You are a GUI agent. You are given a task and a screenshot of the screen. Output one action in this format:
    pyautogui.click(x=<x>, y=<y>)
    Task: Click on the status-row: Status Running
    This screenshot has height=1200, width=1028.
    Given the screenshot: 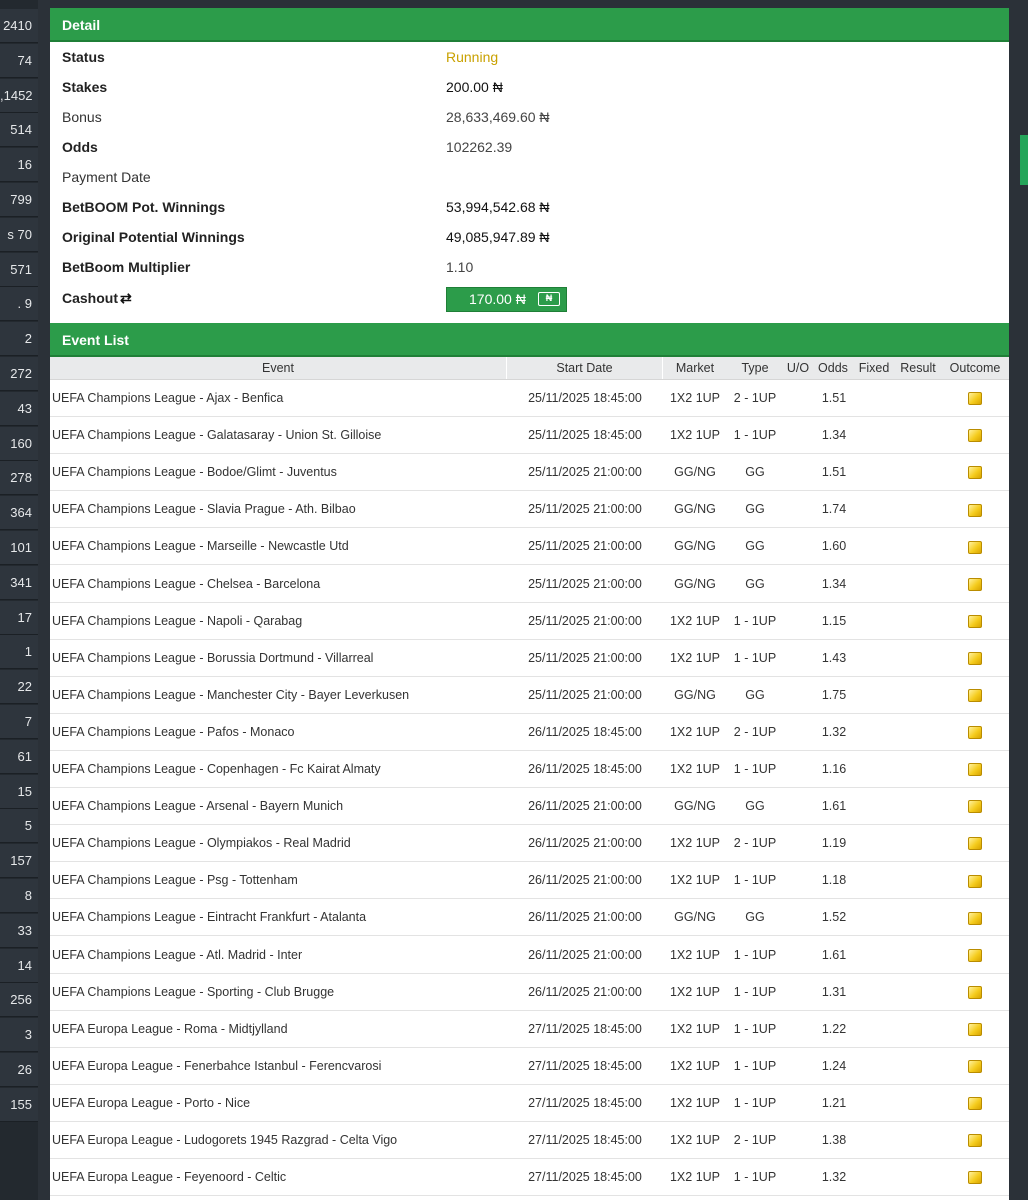 What is the action you would take?
    pyautogui.click(x=529, y=57)
    